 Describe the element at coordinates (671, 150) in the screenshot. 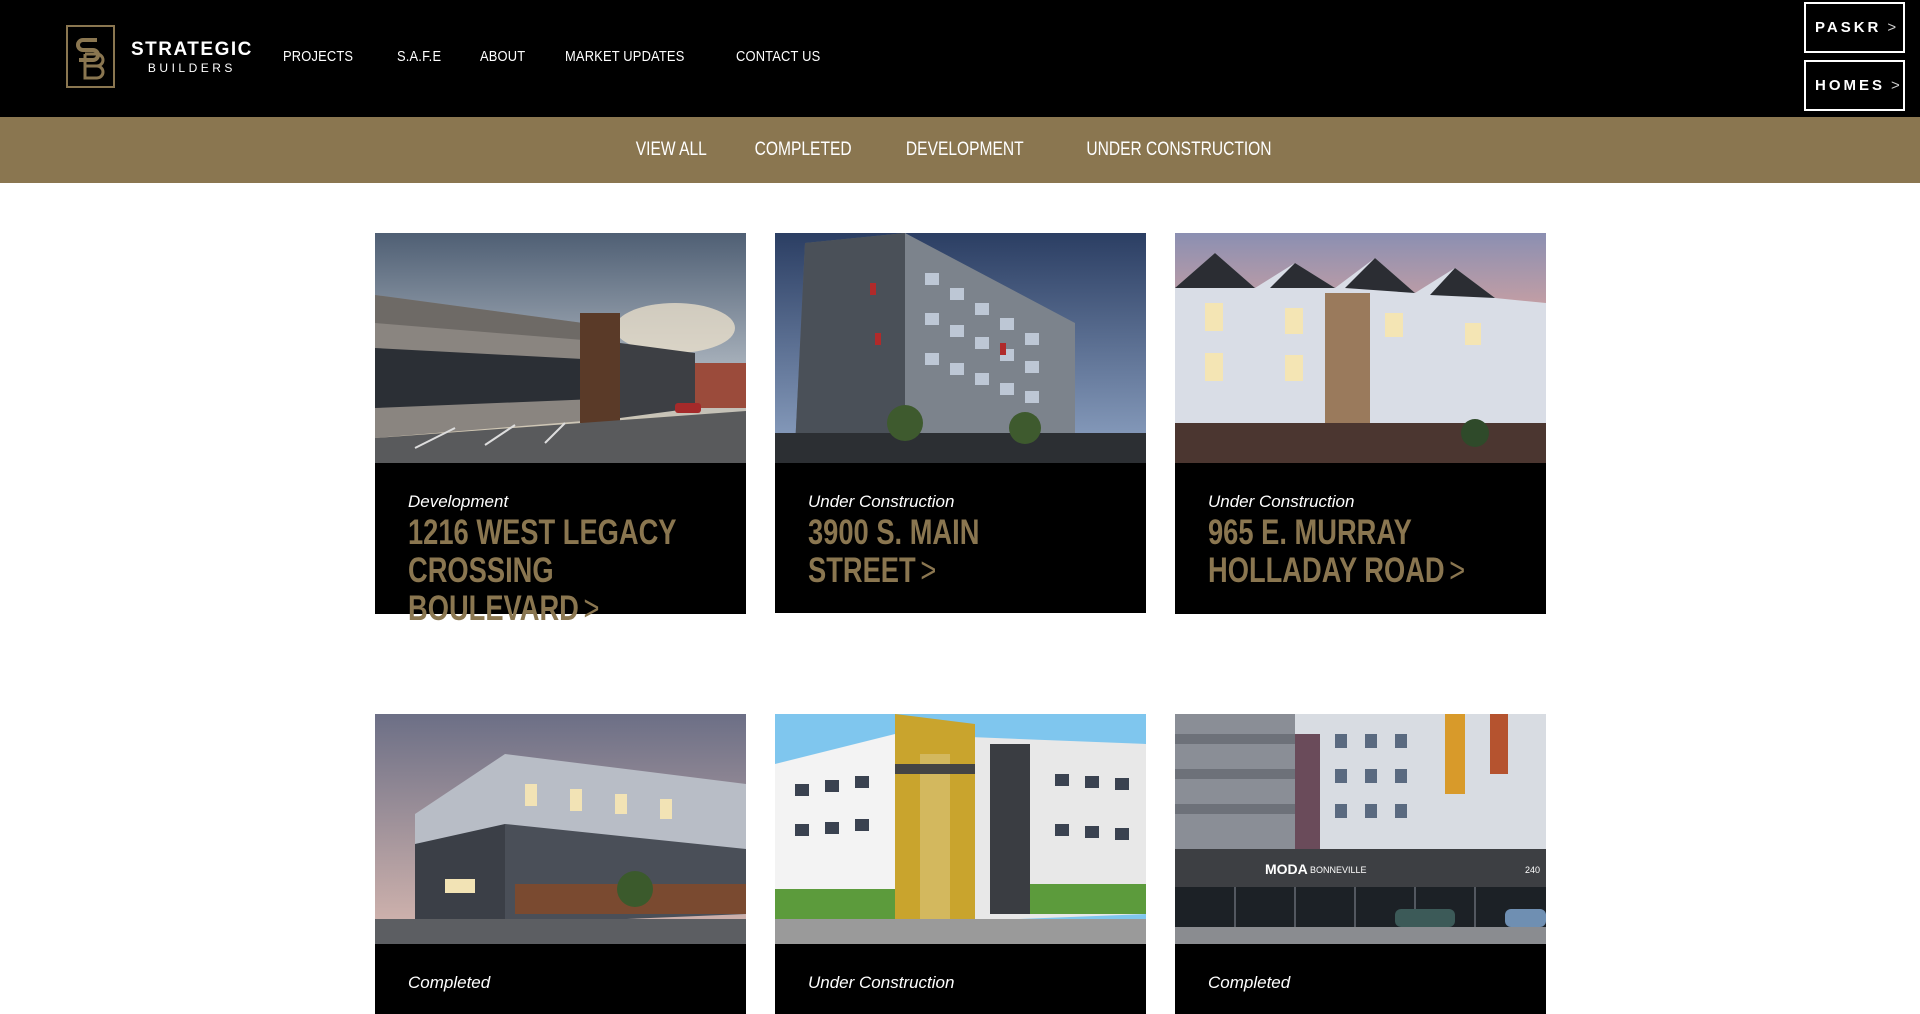

I see `filter-view-all: VIEW ALL` at that location.